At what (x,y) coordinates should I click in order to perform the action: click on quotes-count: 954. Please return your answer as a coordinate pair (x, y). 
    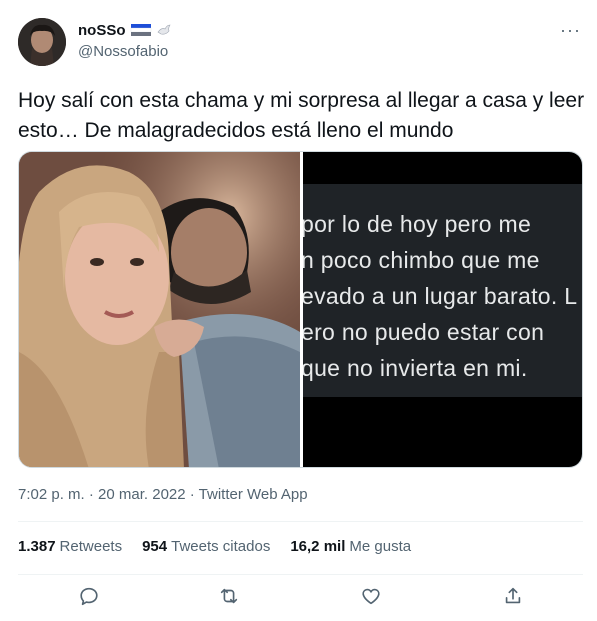
    Looking at the image, I should click on (155, 546).